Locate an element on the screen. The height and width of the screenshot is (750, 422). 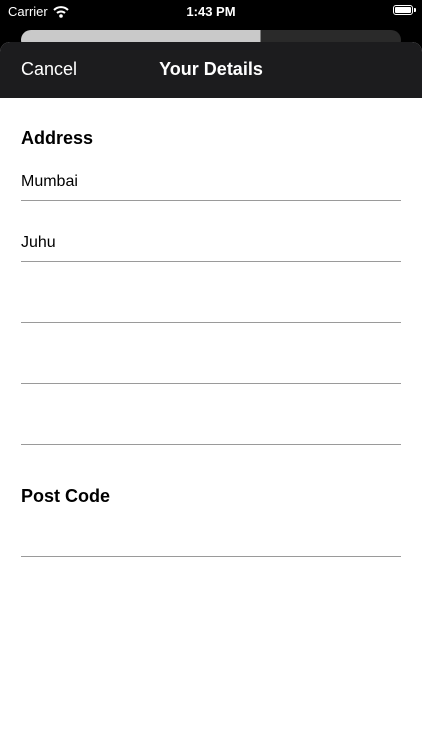
address-line-2-value: Juhu is located at coordinates (38, 242).